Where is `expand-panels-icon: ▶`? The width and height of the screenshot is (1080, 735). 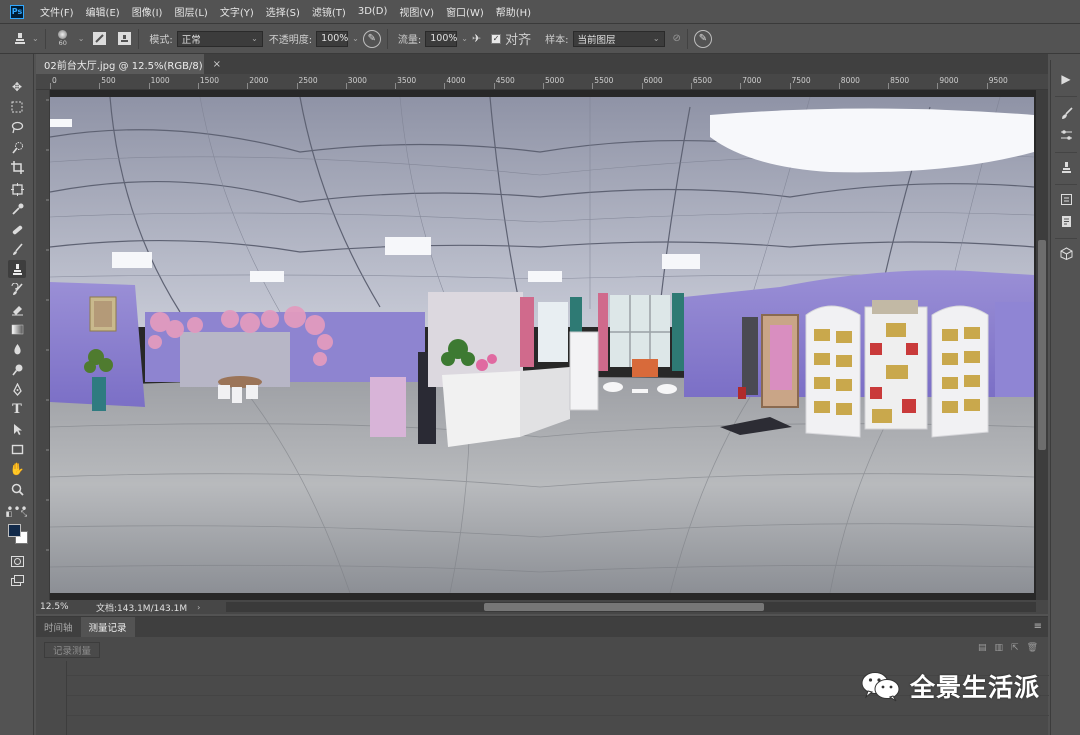
expand-panels-icon: ▶ is located at coordinates (1066, 79).